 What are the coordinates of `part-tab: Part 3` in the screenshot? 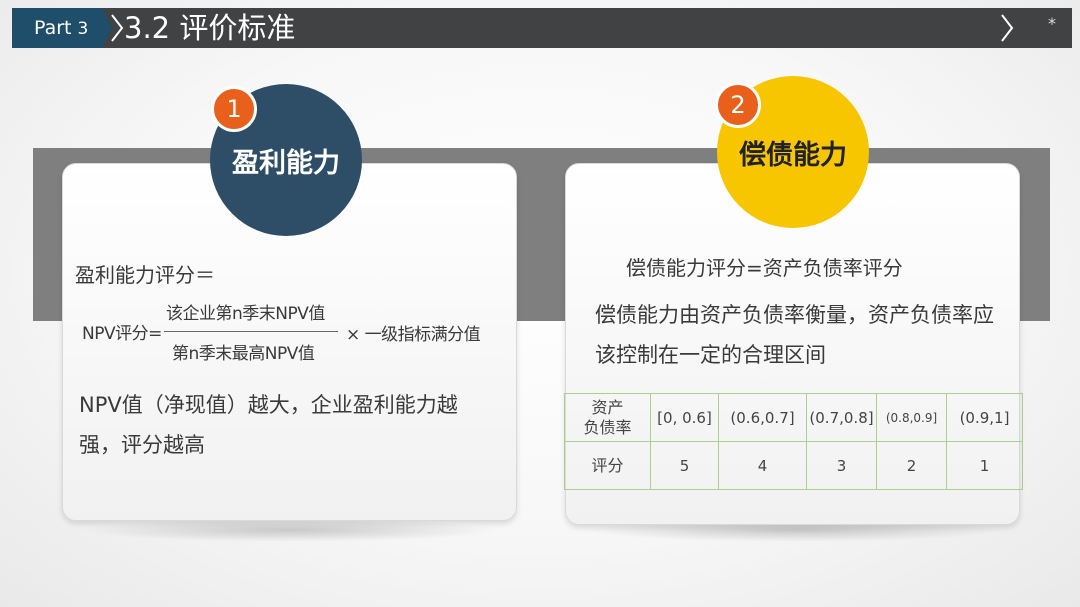 It's located at (62, 28).